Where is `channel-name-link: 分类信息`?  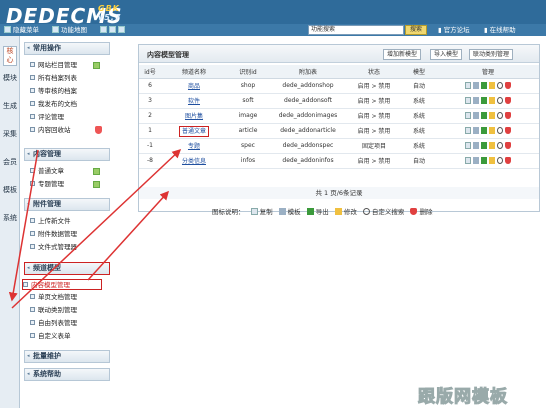
channel-name-link: 分类信息 is located at coordinates (194, 161).